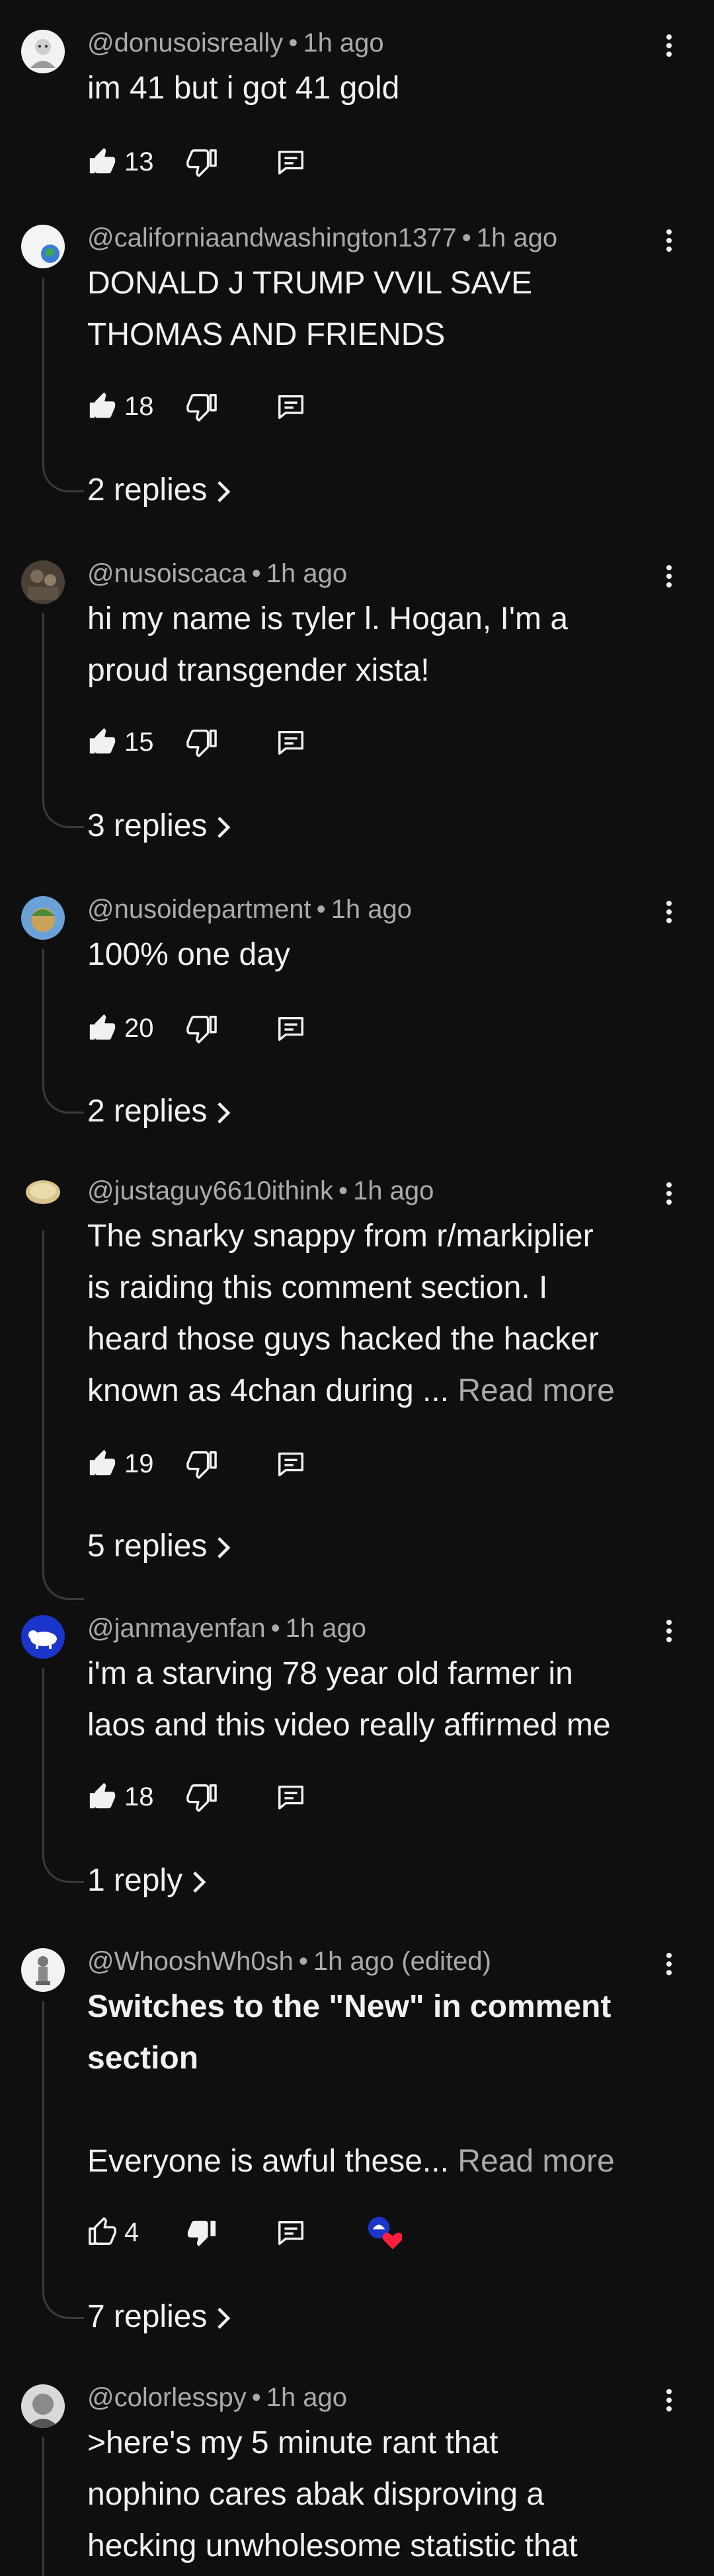 This screenshot has width=714, height=2576. Describe the element at coordinates (185, 42) in the screenshot. I see `author-handle: @donusoisreally` at that location.